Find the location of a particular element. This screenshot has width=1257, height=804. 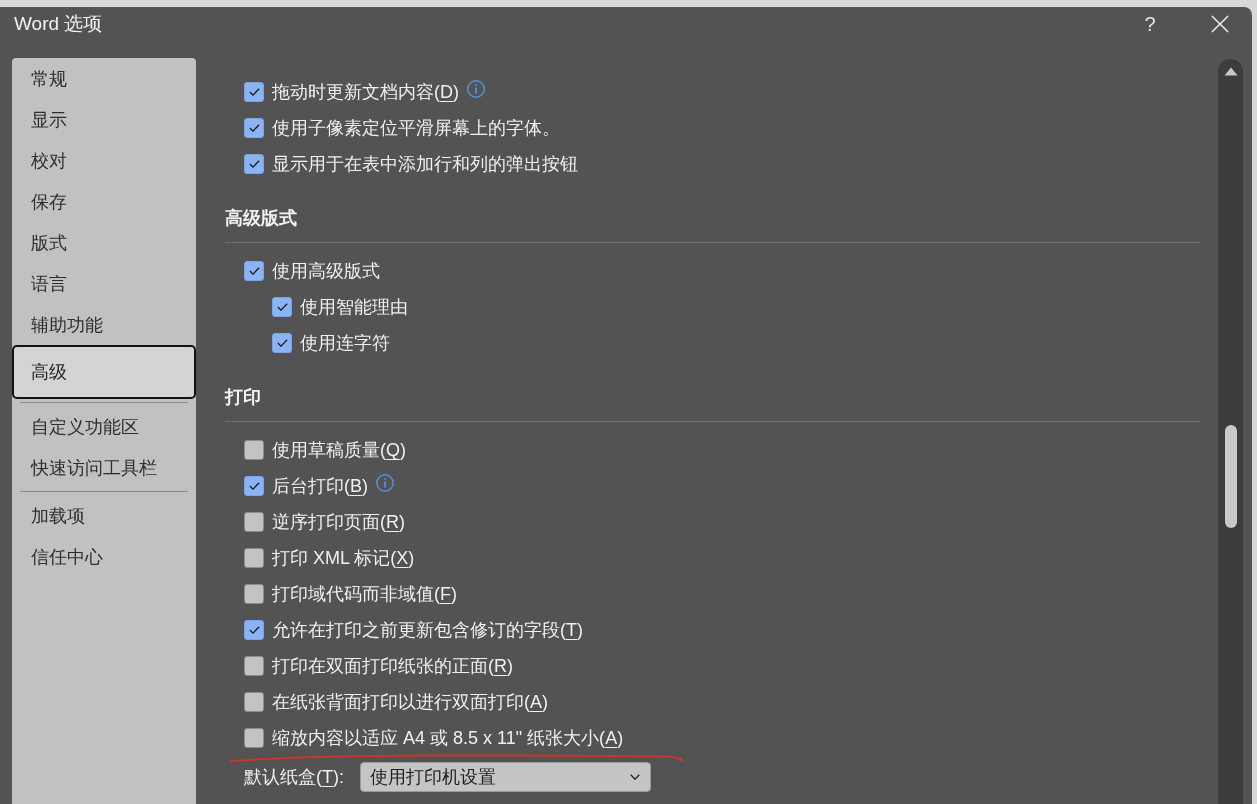

sidebar-item: 加载项 is located at coordinates (104, 515).